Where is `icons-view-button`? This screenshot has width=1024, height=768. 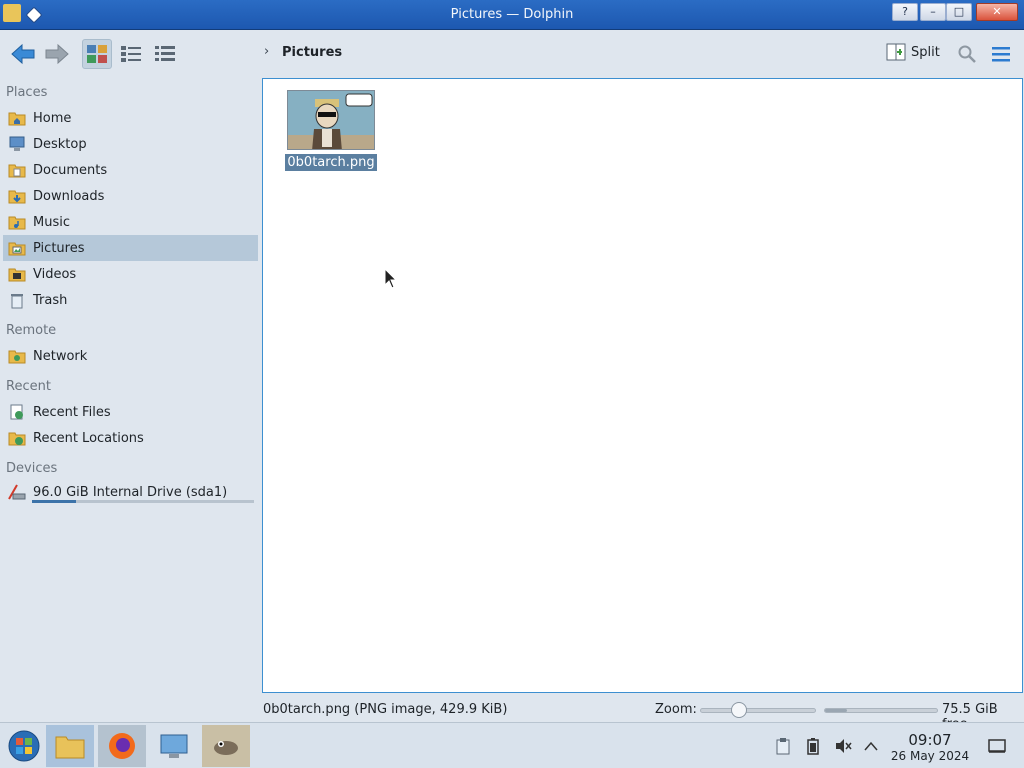
icons-view-button is located at coordinates (97, 54).